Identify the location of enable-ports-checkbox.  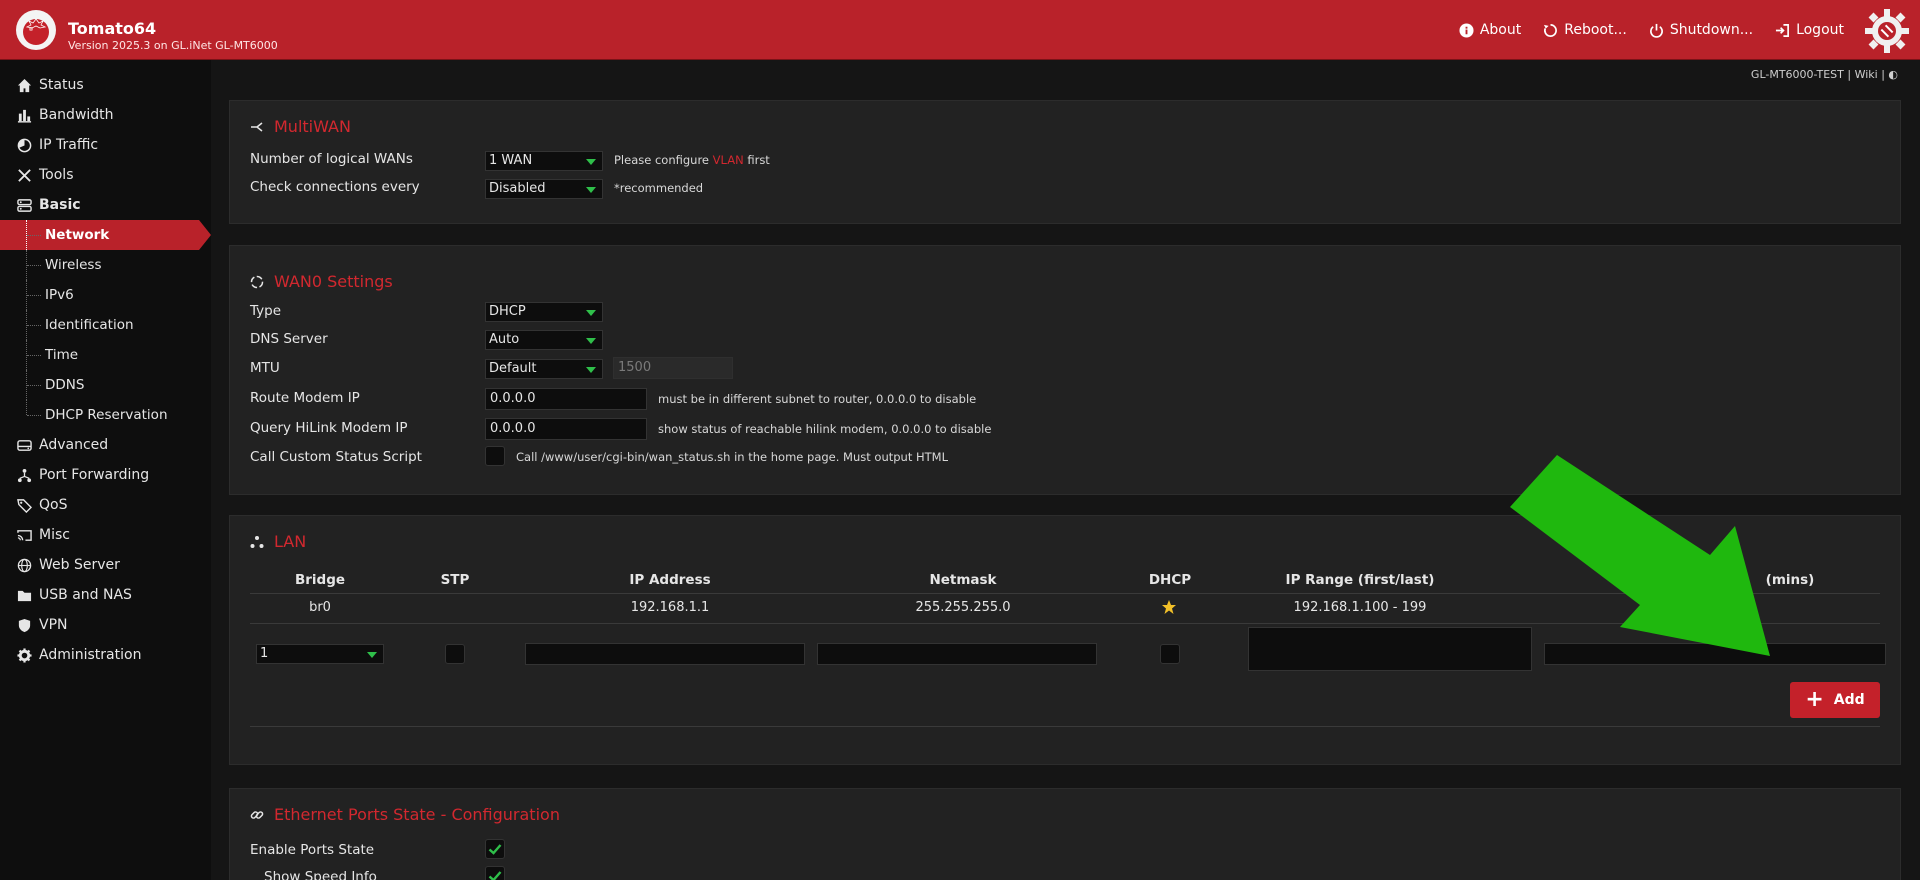
(495, 849).